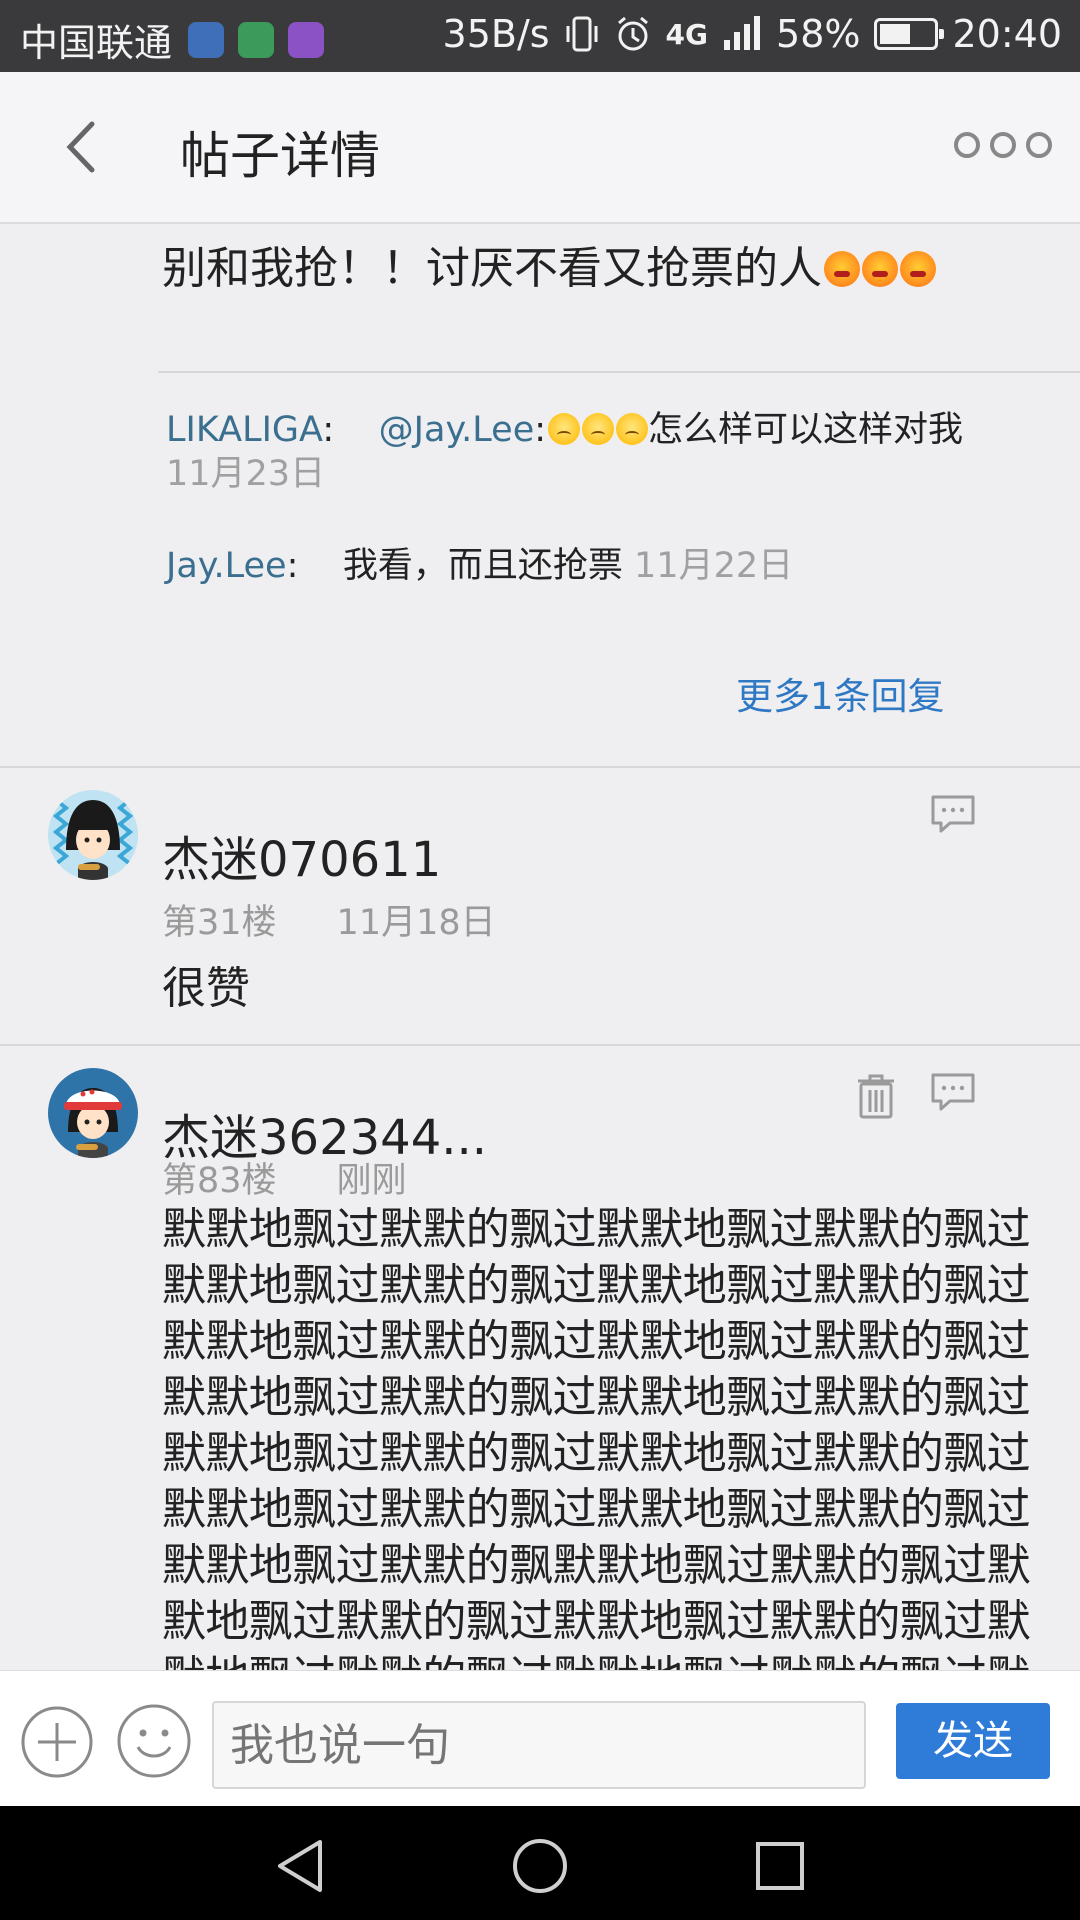 This screenshot has width=1080, height=1920. What do you see at coordinates (280, 156) in the screenshot?
I see `page-title: 帖子详情` at bounding box center [280, 156].